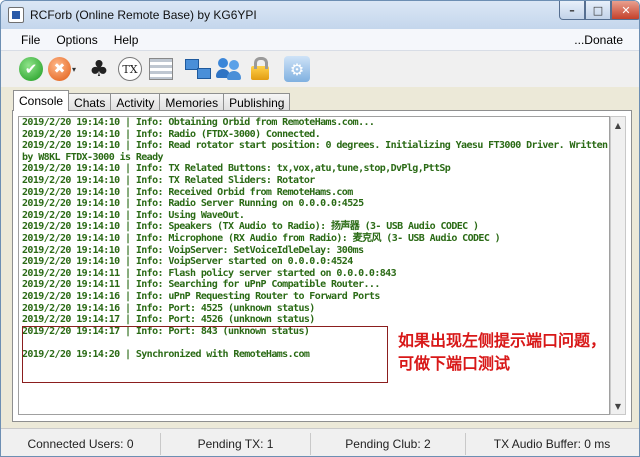  Describe the element at coordinates (618, 406) in the screenshot. I see `scroll-down-icon: ▼` at that location.